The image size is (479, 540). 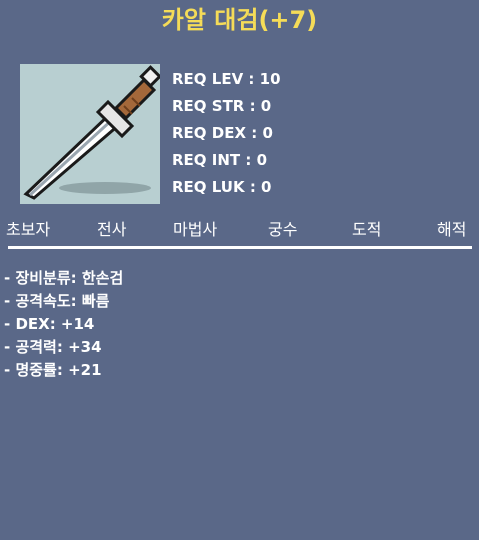 I want to click on job-tabs: 초보자 전사 마법사 궁수 도적 해적, so click(x=239, y=231).